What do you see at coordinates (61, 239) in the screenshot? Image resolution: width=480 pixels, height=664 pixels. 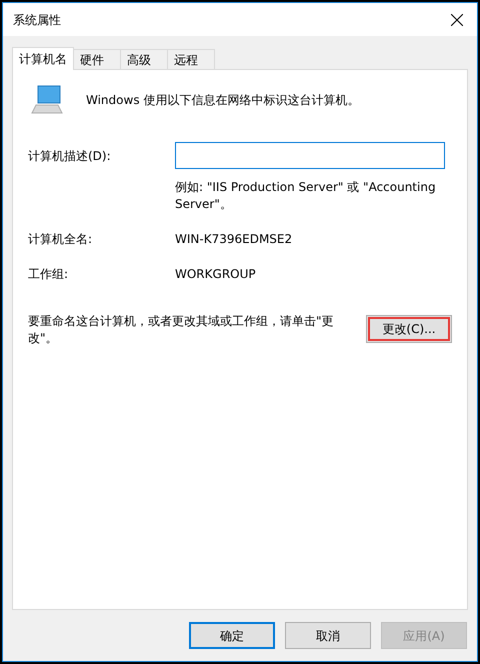 I see `info-label: 计算机全名:` at bounding box center [61, 239].